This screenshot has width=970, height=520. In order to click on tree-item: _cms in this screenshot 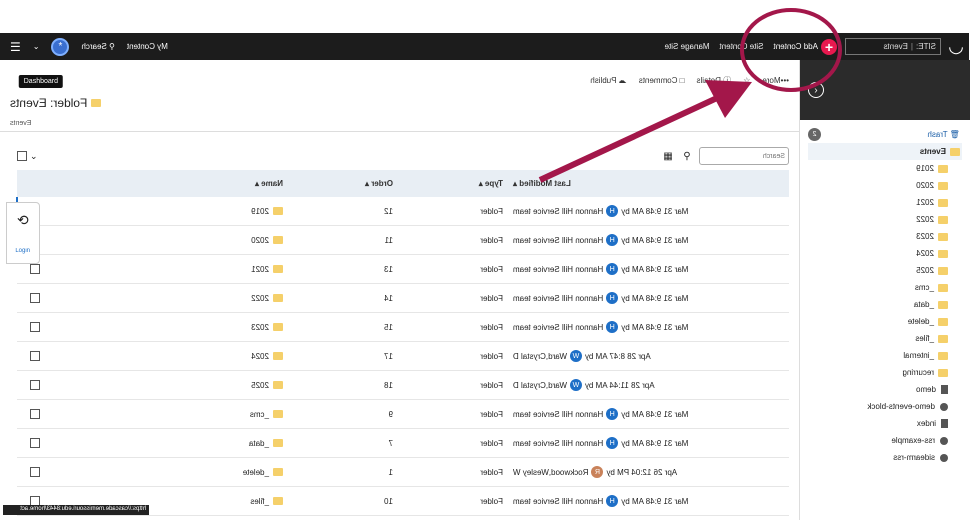, I will do `click(885, 287)`.